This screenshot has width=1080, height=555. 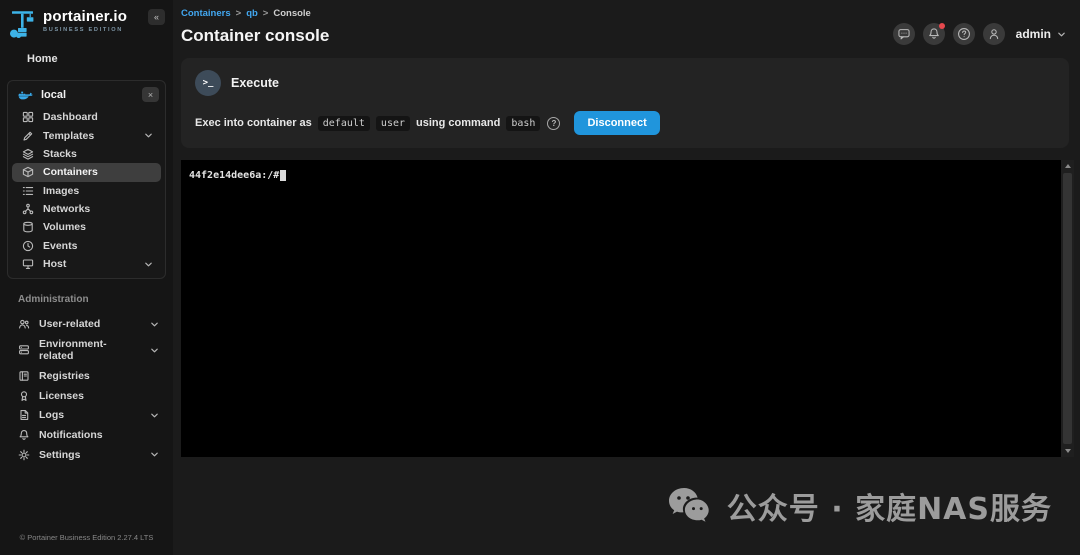 I want to click on code-chip: user, so click(x=393, y=123).